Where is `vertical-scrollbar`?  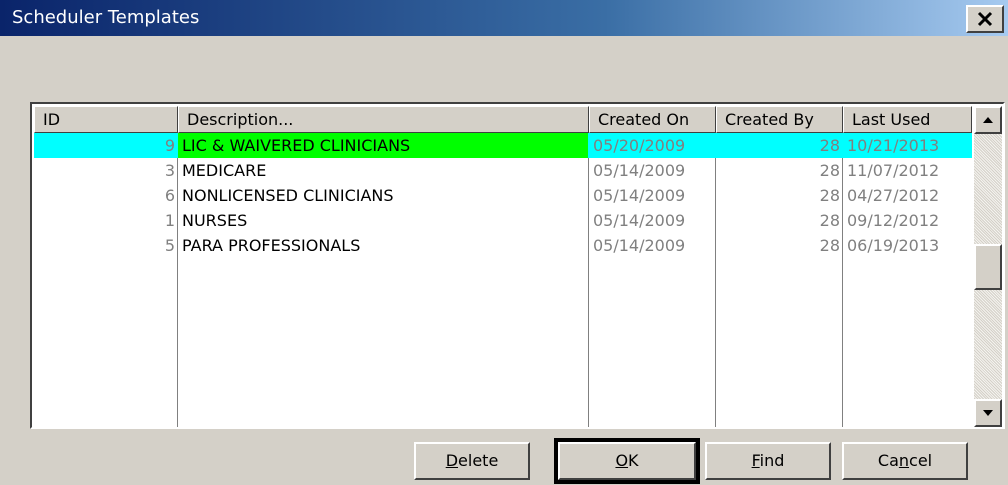 vertical-scrollbar is located at coordinates (988, 266).